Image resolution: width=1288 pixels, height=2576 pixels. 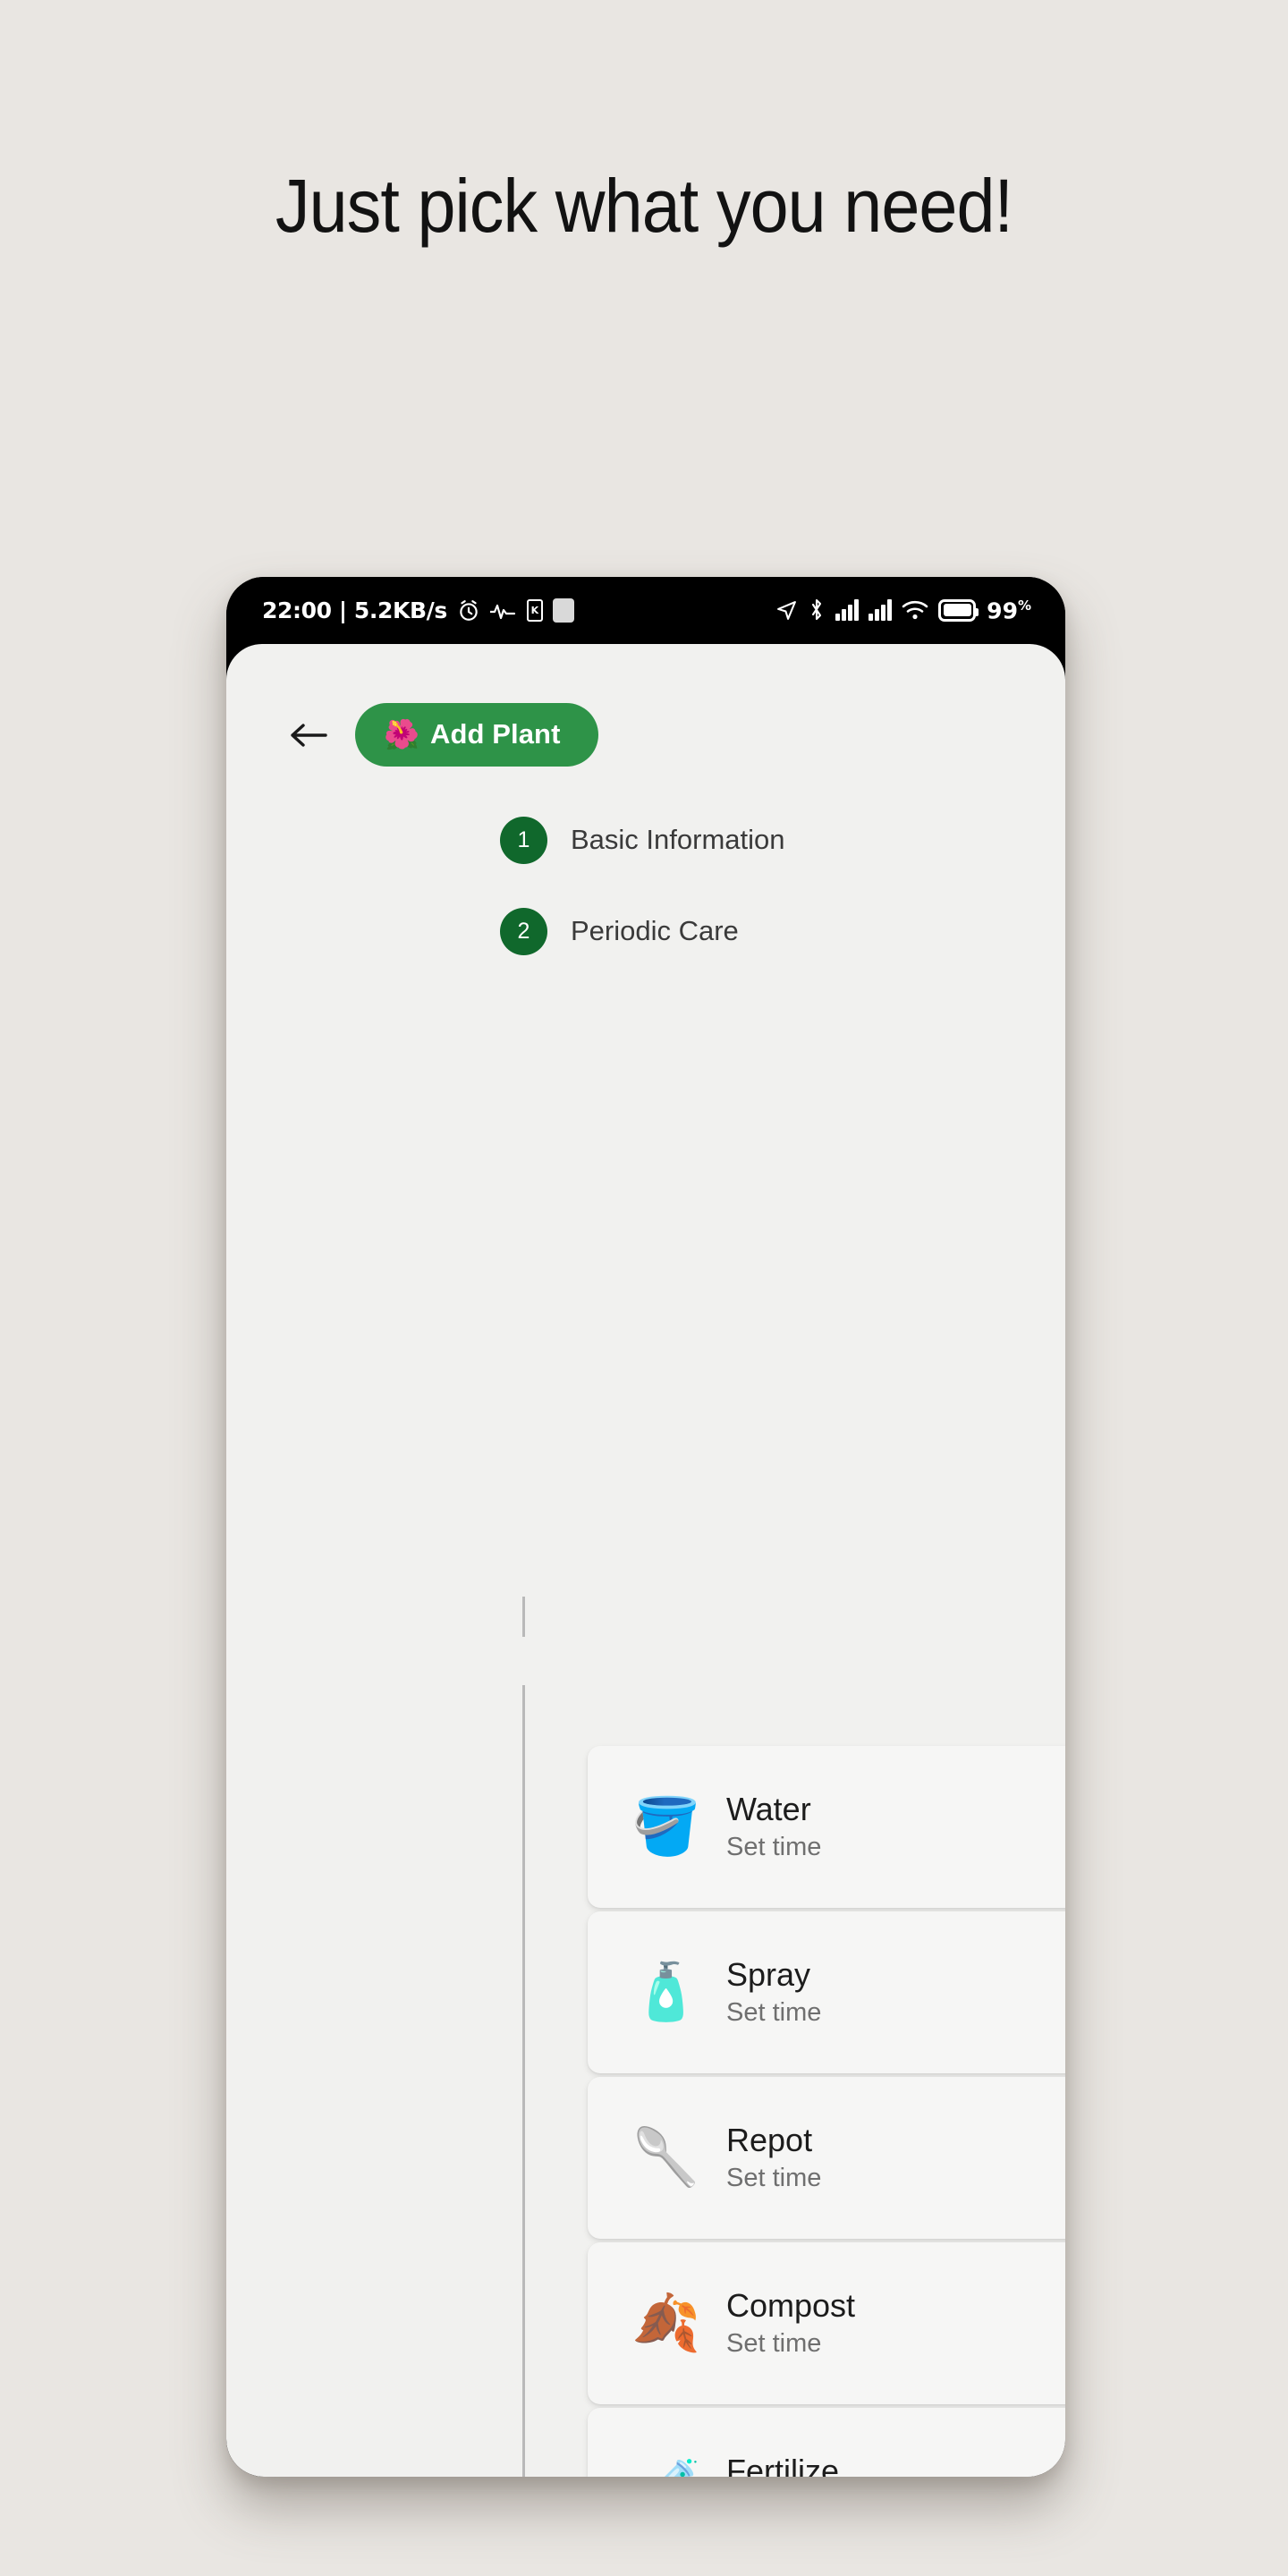 I want to click on back-arrow-icon, so click(x=309, y=735).